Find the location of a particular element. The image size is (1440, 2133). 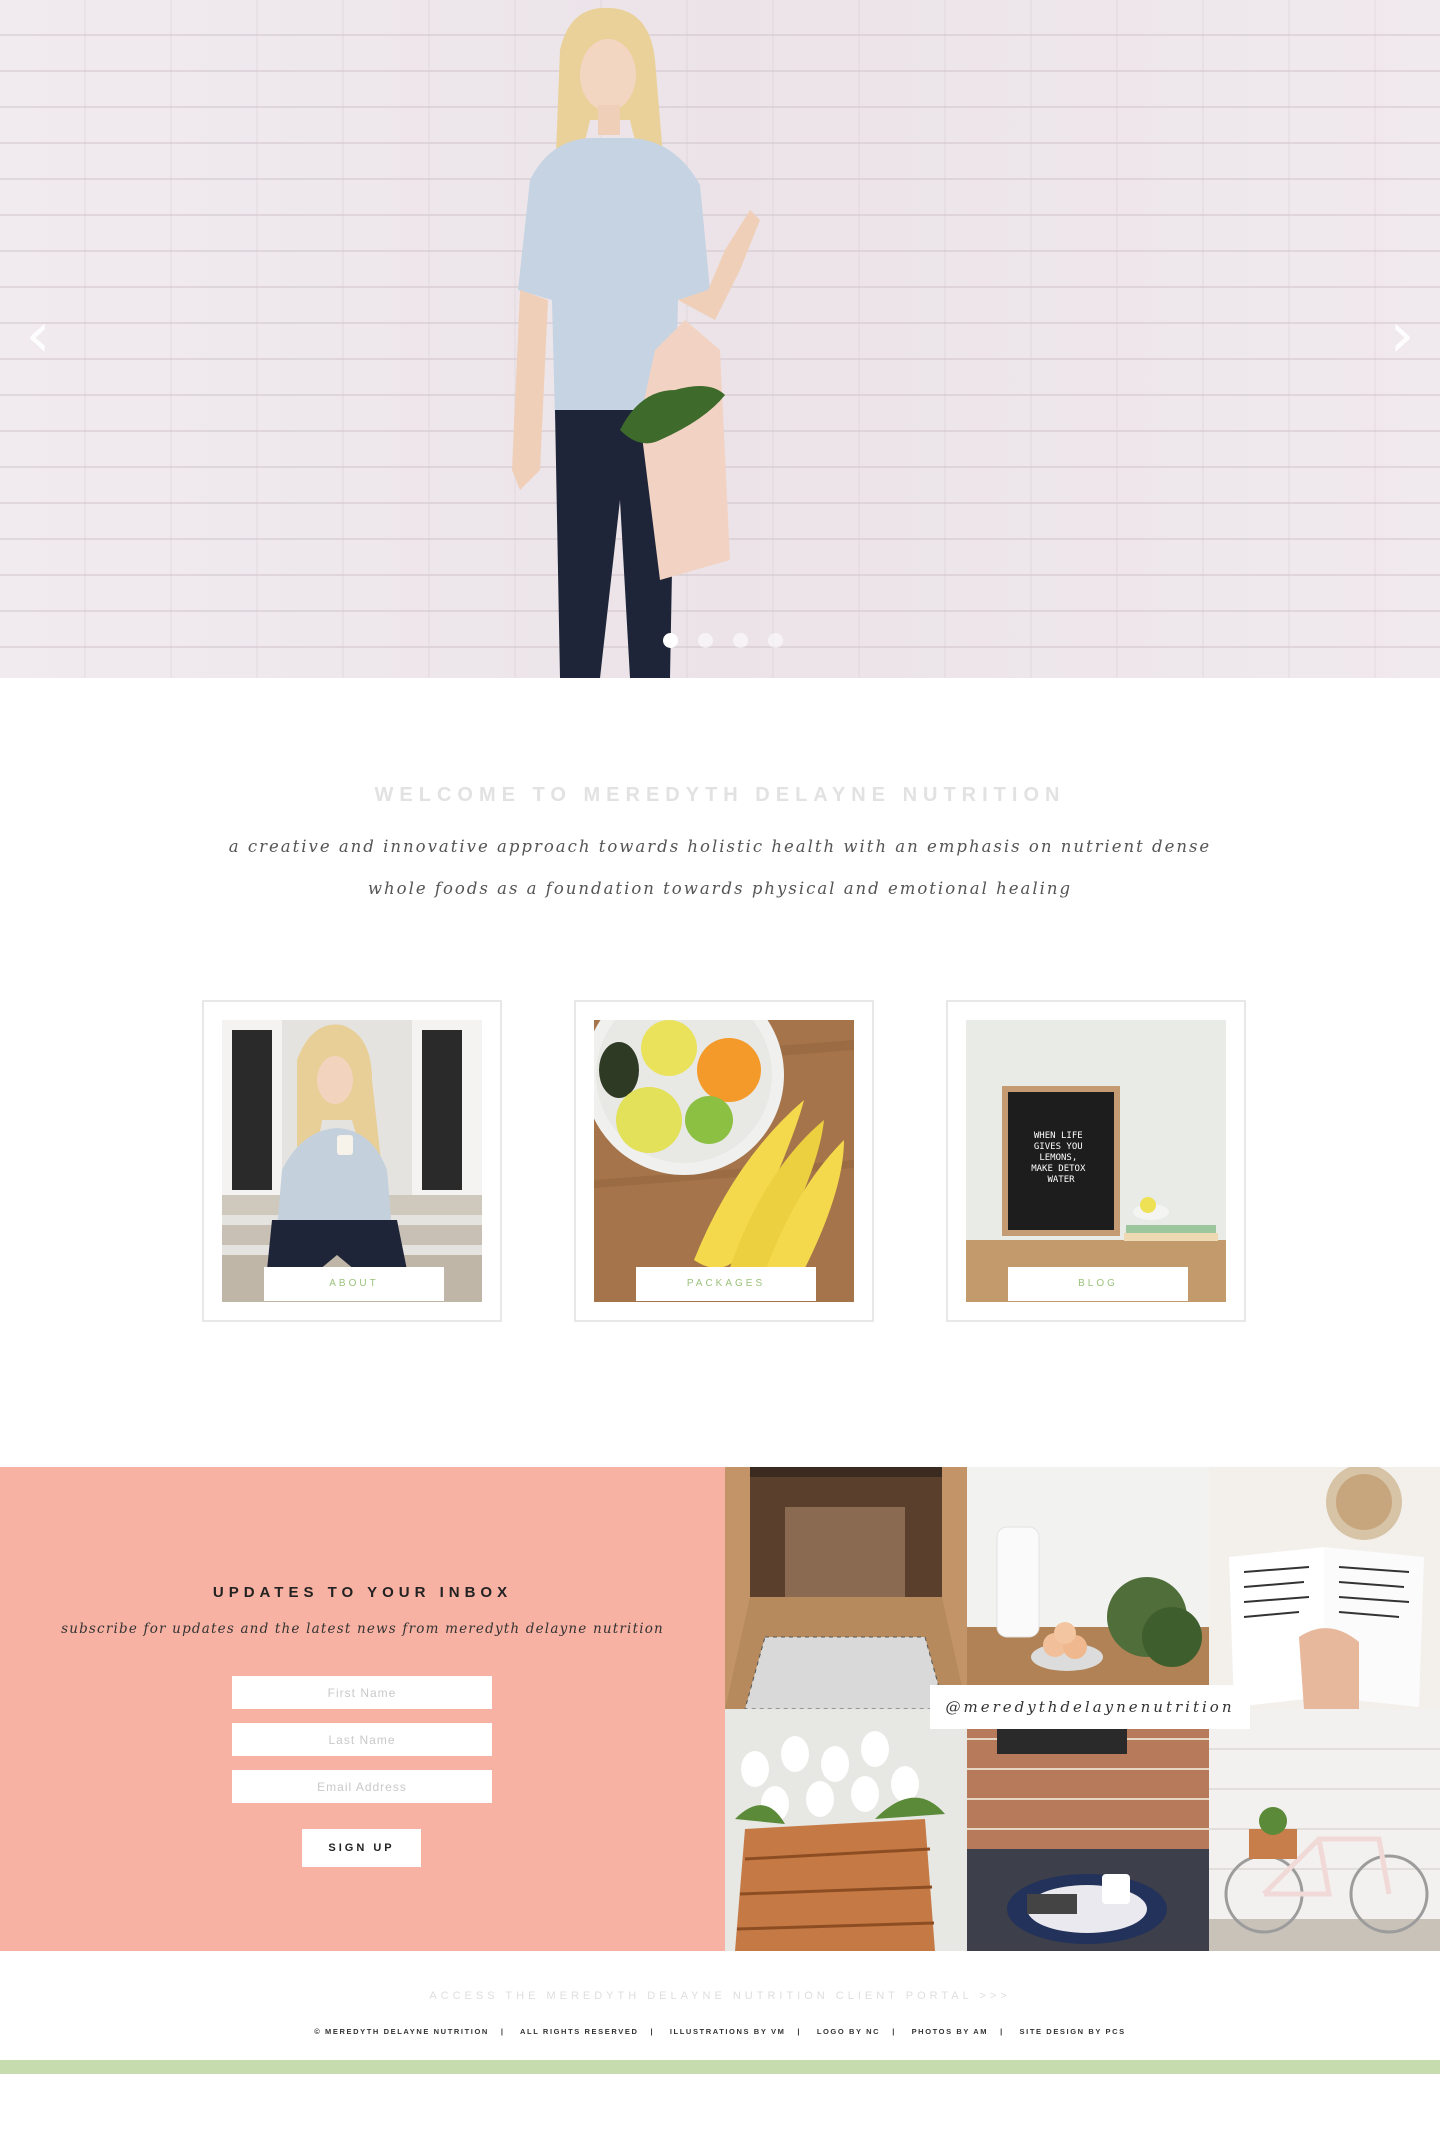

instagram-photo-tulips is located at coordinates (846, 1830).